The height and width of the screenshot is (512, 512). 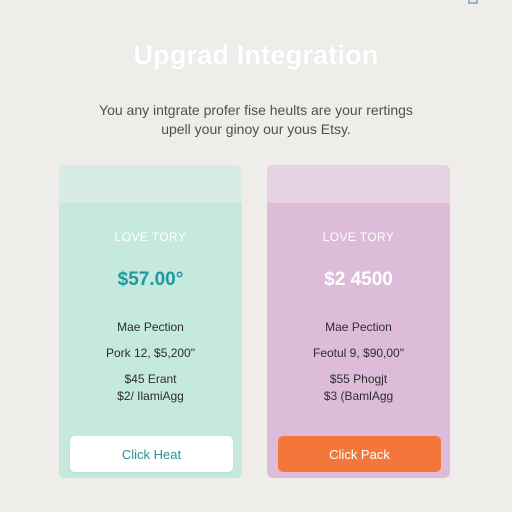 What do you see at coordinates (473, 2) in the screenshot?
I see `corner-icon` at bounding box center [473, 2].